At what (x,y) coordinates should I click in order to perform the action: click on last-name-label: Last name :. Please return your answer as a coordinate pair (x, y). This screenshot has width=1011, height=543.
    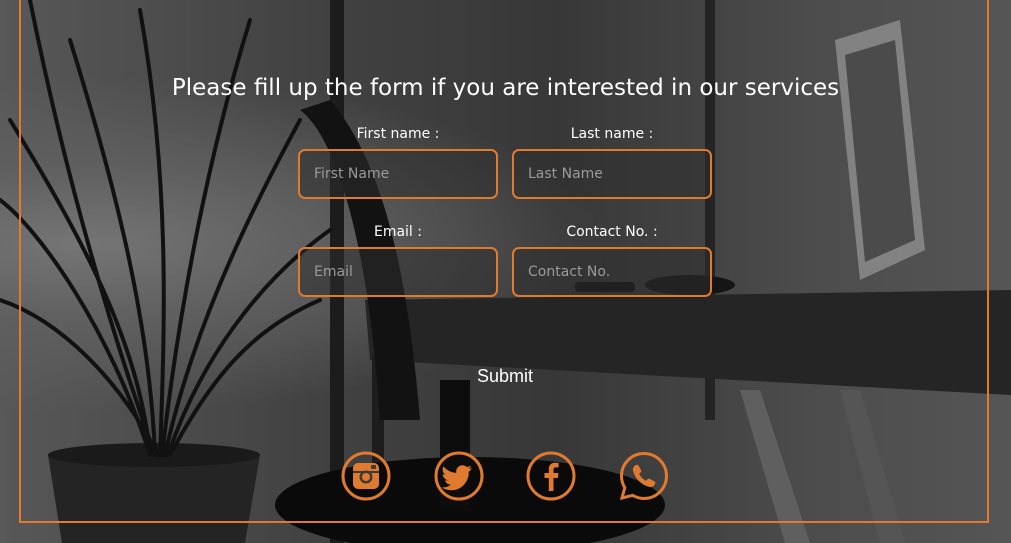
    Looking at the image, I should click on (612, 134).